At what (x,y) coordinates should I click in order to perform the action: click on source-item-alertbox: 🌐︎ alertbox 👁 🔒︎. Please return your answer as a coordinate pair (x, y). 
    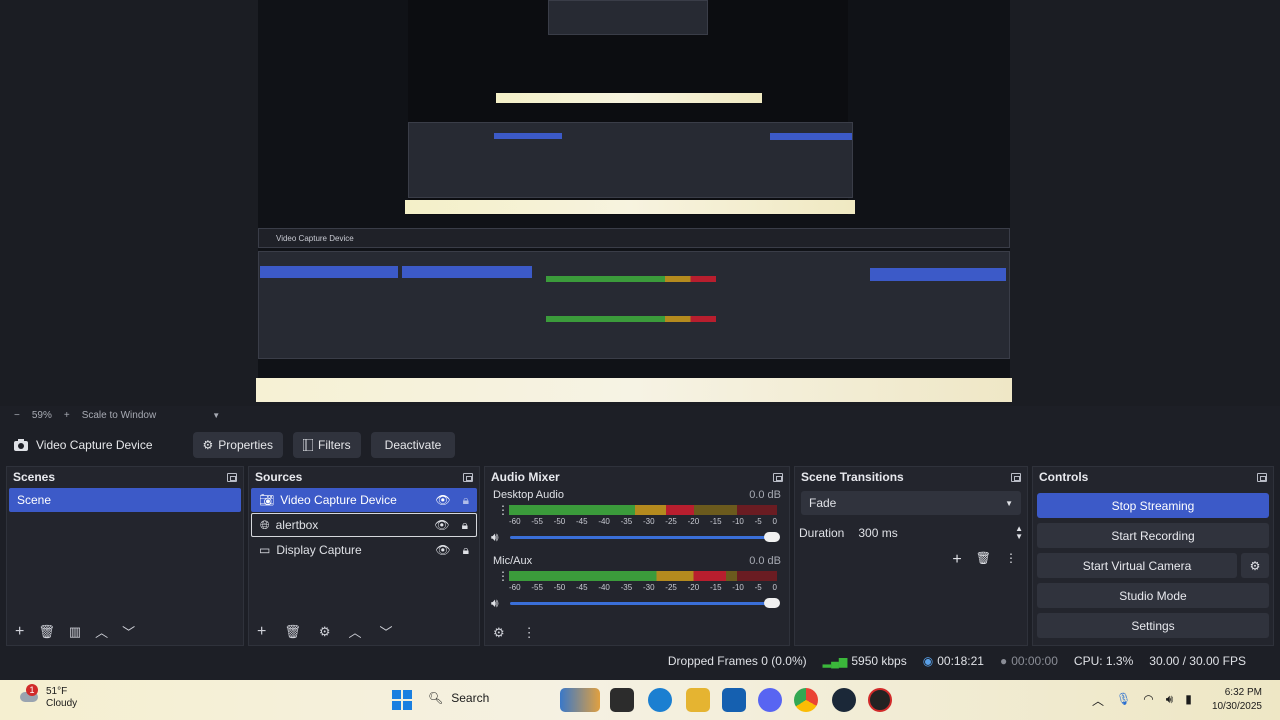
    Looking at the image, I should click on (364, 525).